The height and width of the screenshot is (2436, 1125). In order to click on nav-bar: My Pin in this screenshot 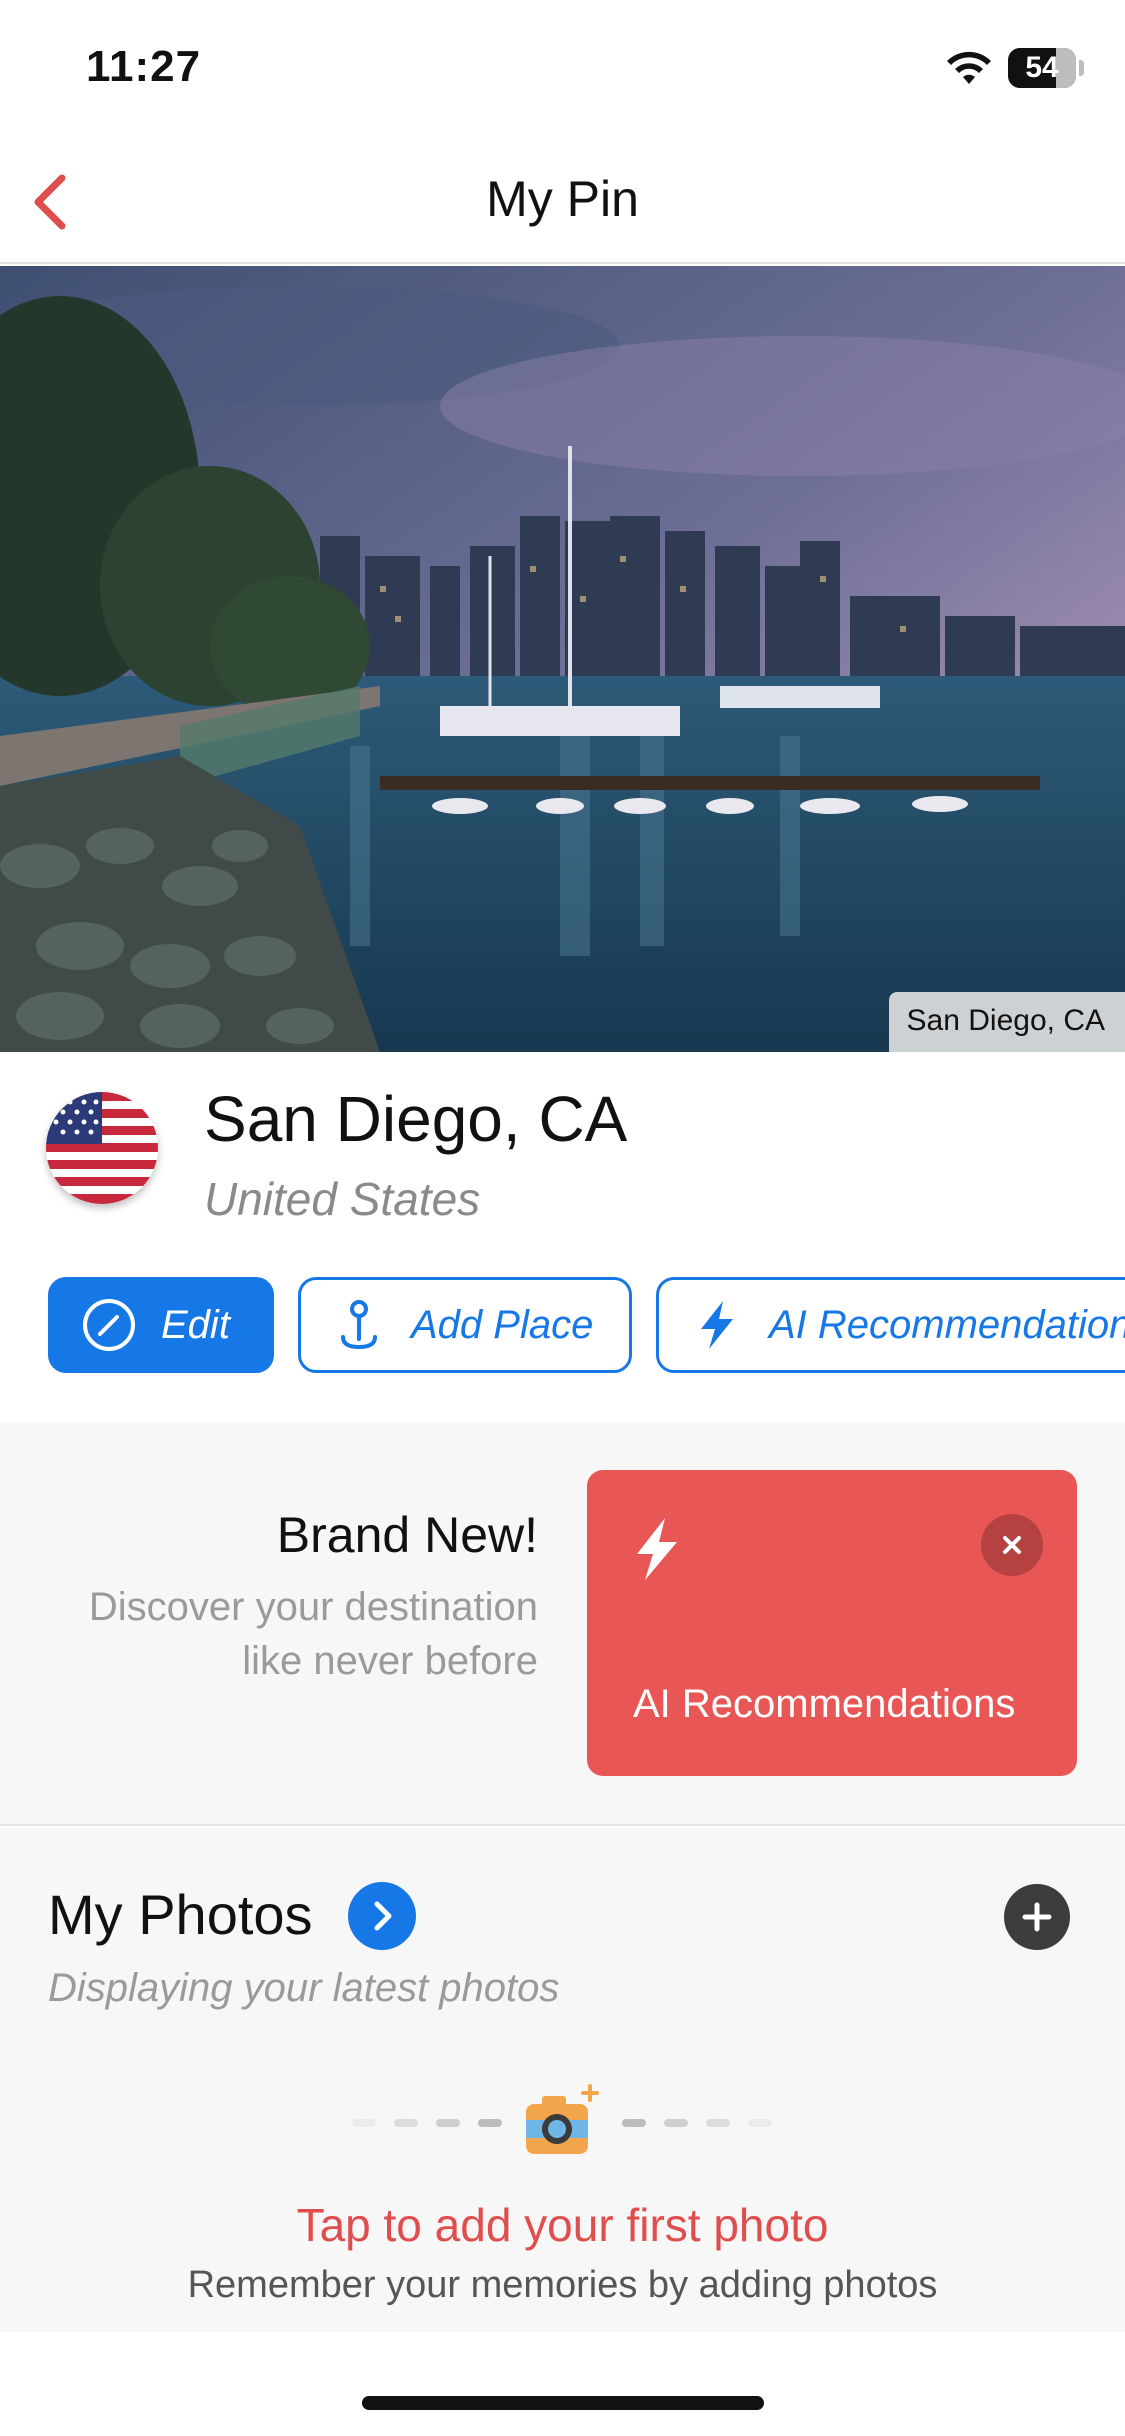, I will do `click(562, 202)`.